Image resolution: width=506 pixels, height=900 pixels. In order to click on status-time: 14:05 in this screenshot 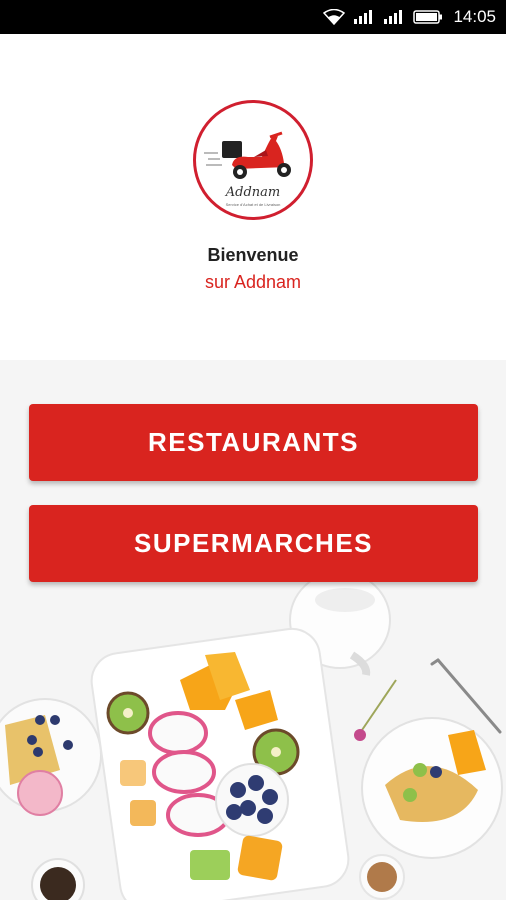, I will do `click(474, 16)`.